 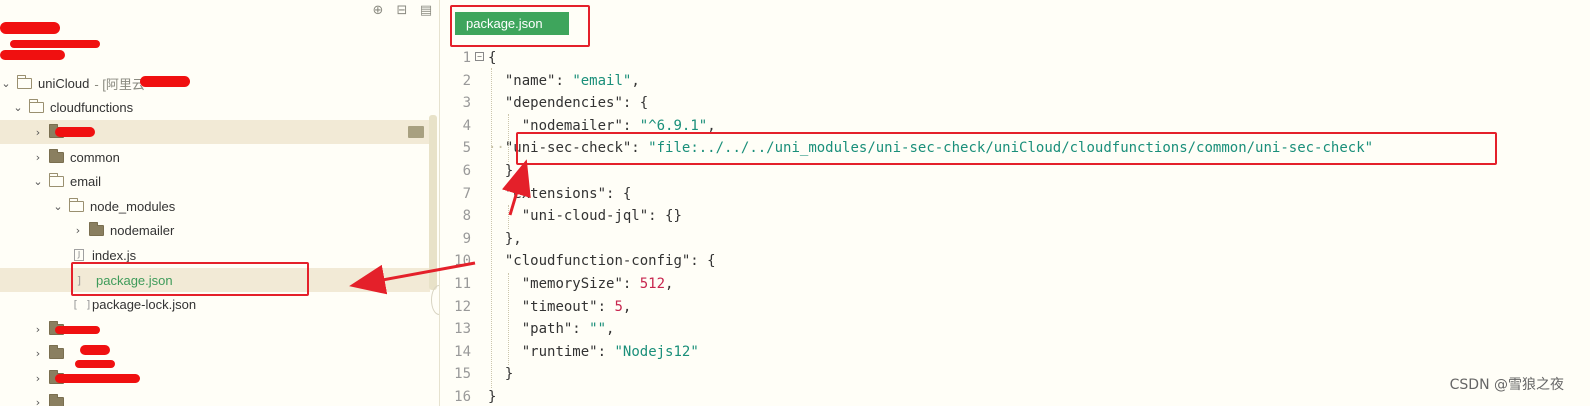 I want to click on annotation-arrows, so click(x=440, y=227).